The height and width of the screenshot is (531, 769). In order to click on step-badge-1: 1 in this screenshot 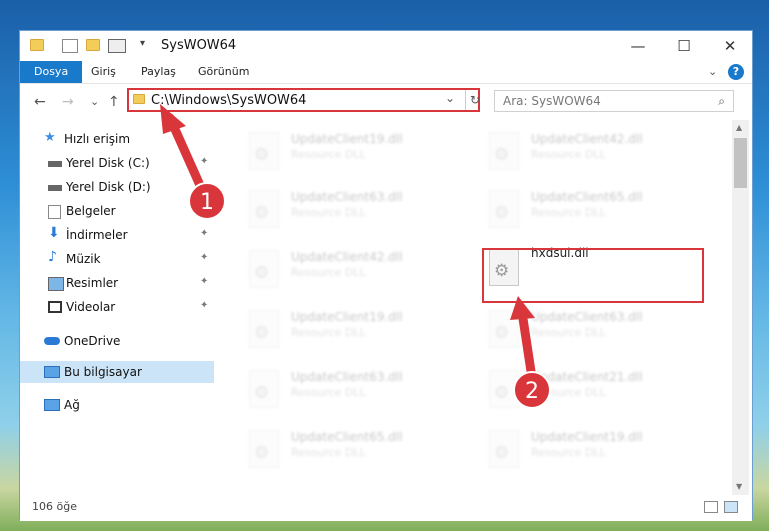, I will do `click(207, 201)`.